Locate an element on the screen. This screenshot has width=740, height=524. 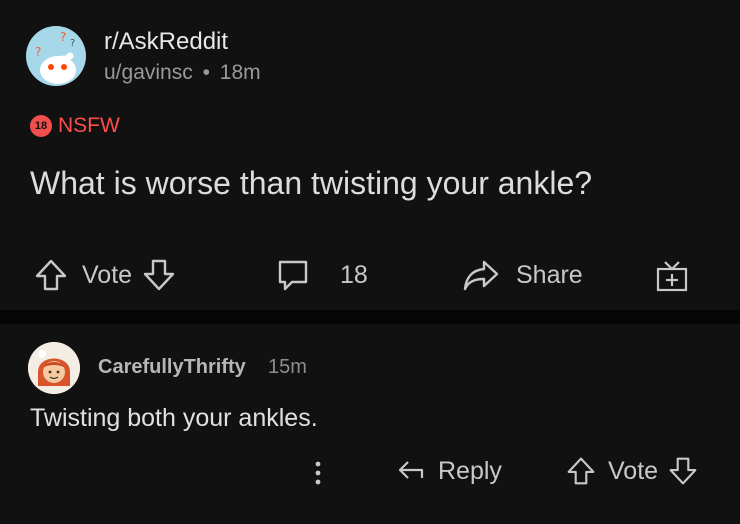
more-vertical-icon is located at coordinates (318, 473).